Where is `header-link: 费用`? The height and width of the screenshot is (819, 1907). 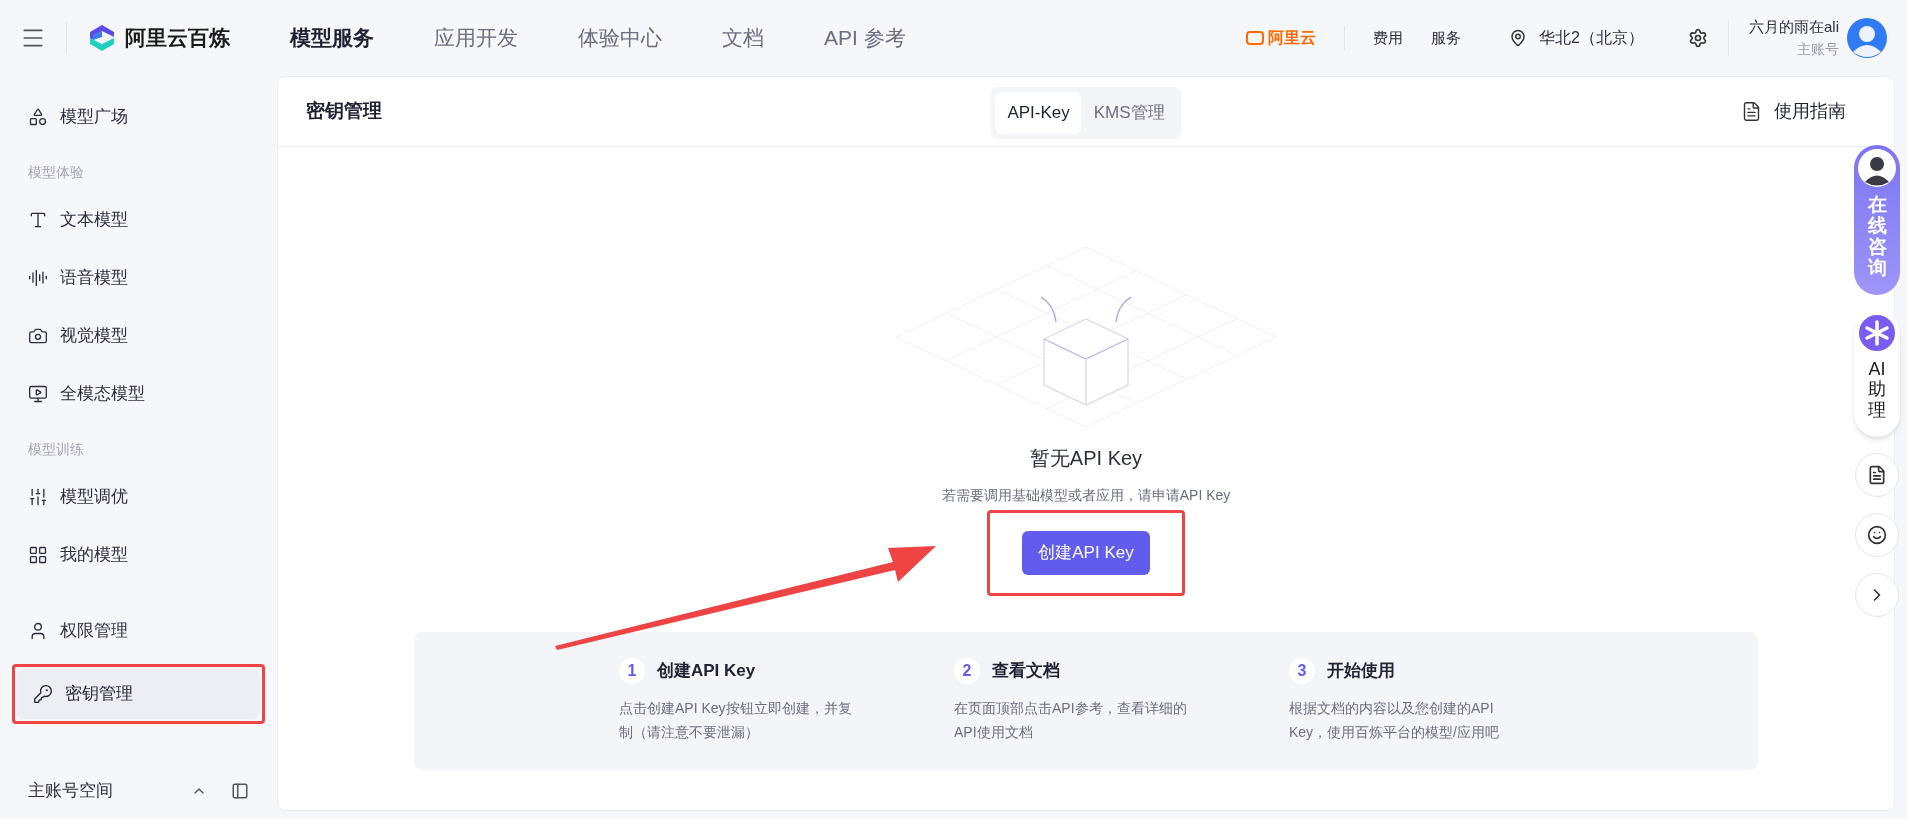 header-link: 费用 is located at coordinates (1388, 38).